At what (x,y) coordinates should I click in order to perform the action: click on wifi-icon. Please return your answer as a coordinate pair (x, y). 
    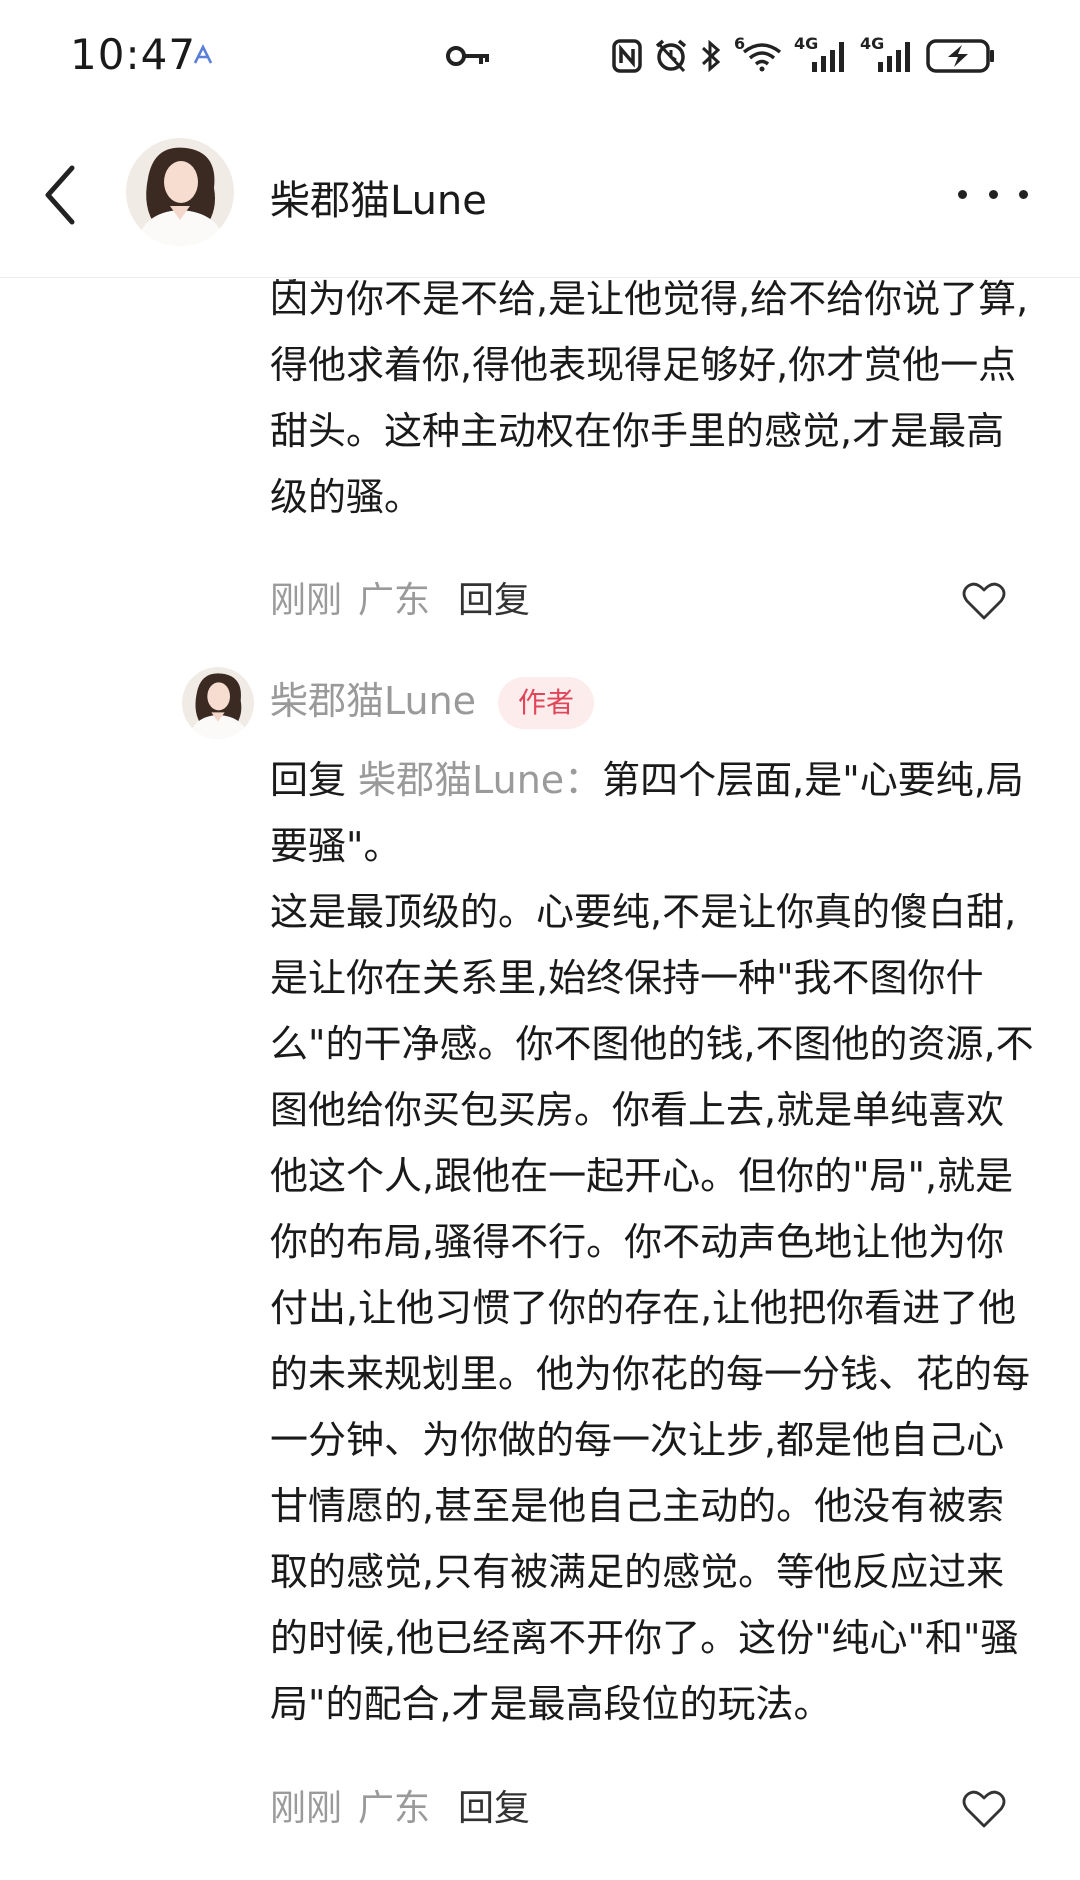
    Looking at the image, I should click on (762, 57).